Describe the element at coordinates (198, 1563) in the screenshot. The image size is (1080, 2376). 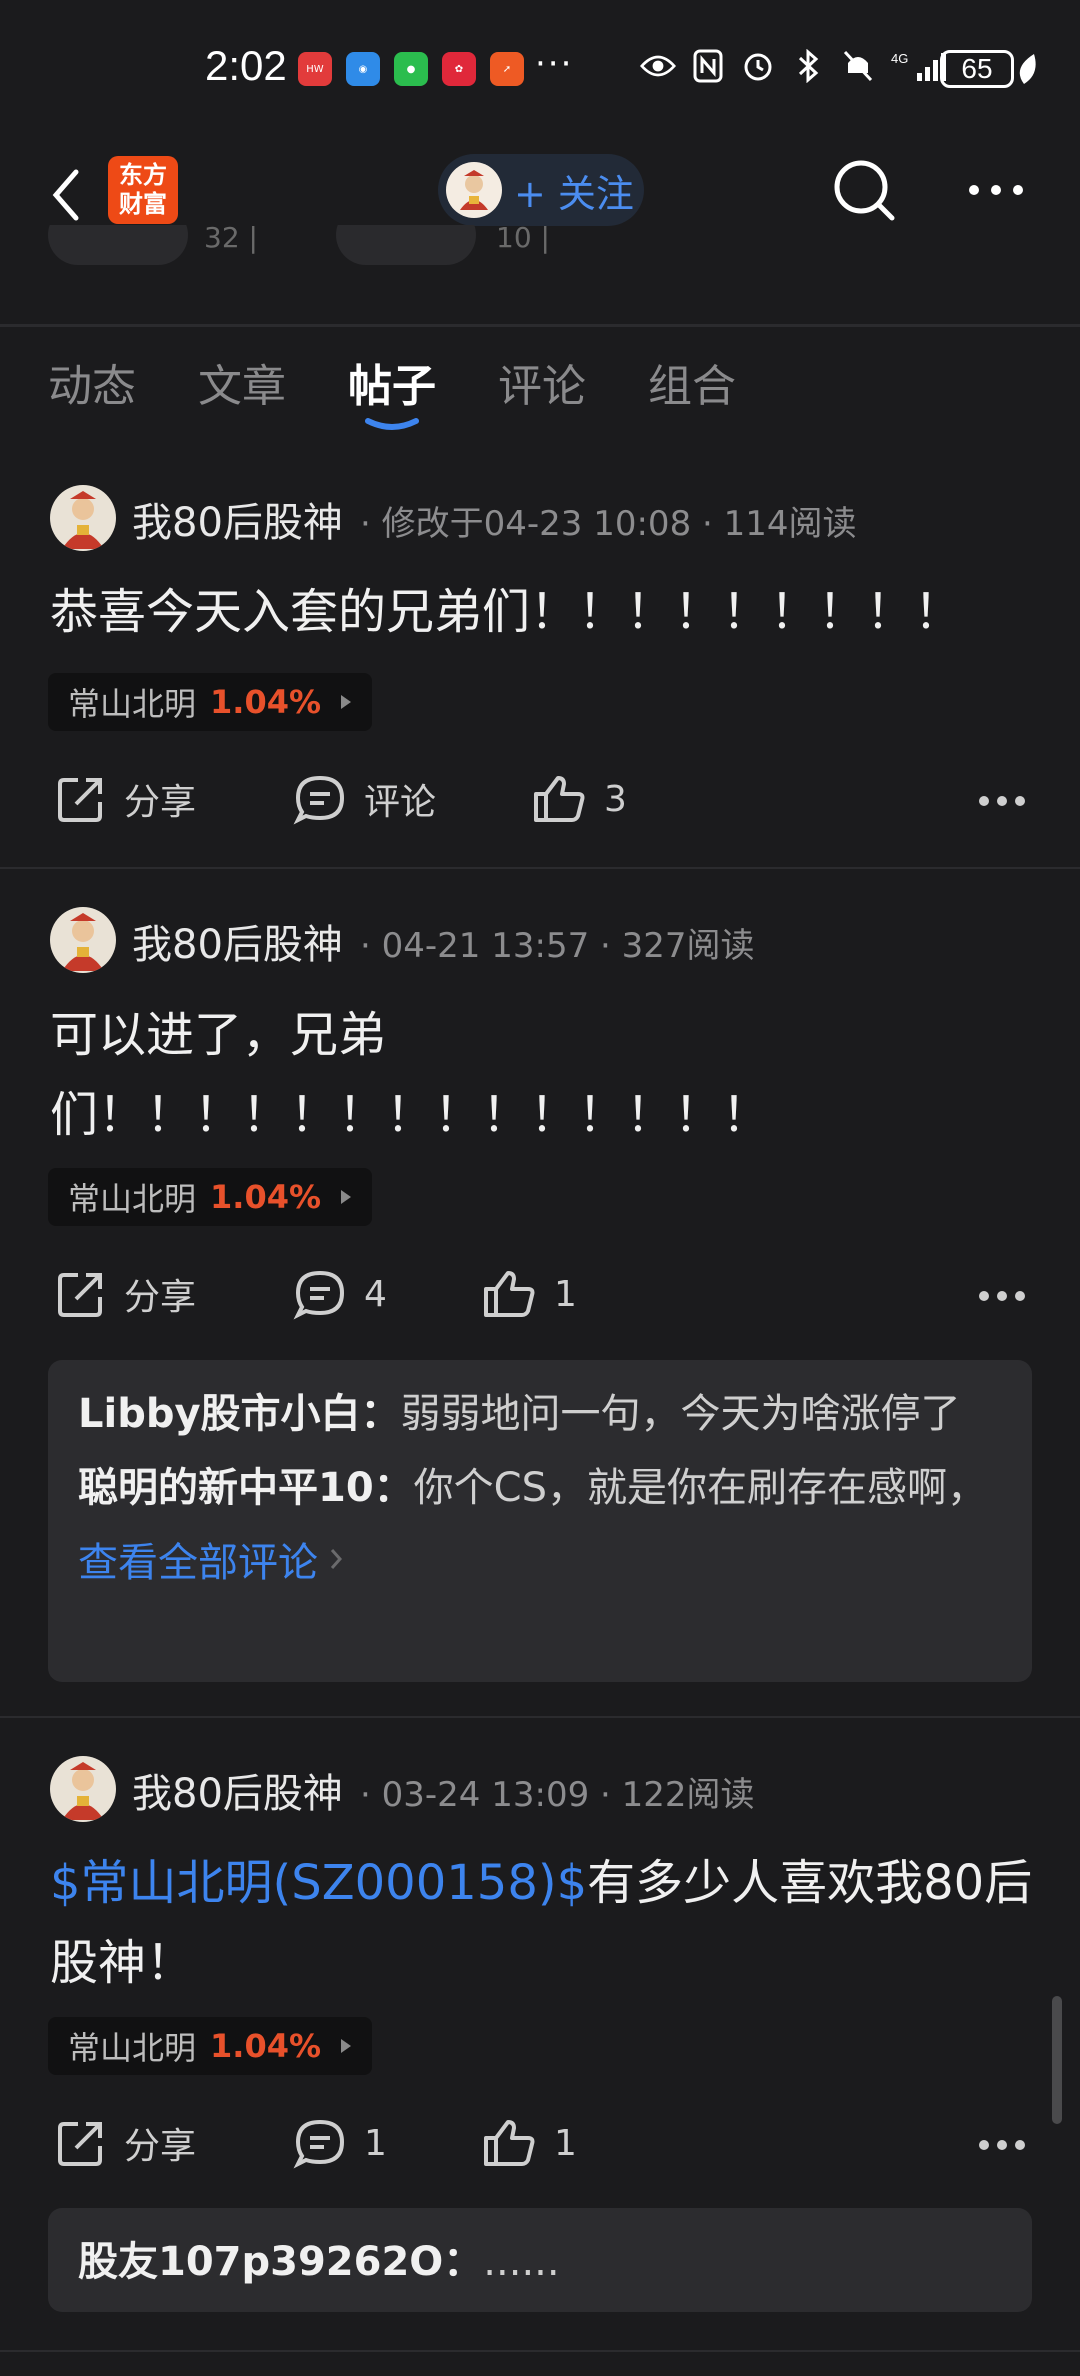
I see `view-all-label: 查看全部评论` at that location.